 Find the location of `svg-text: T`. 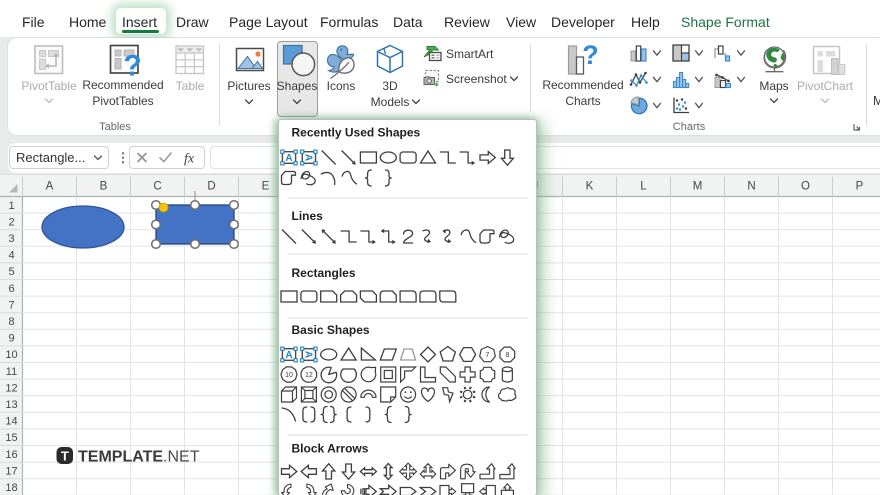

svg-text: T is located at coordinates (65, 456).